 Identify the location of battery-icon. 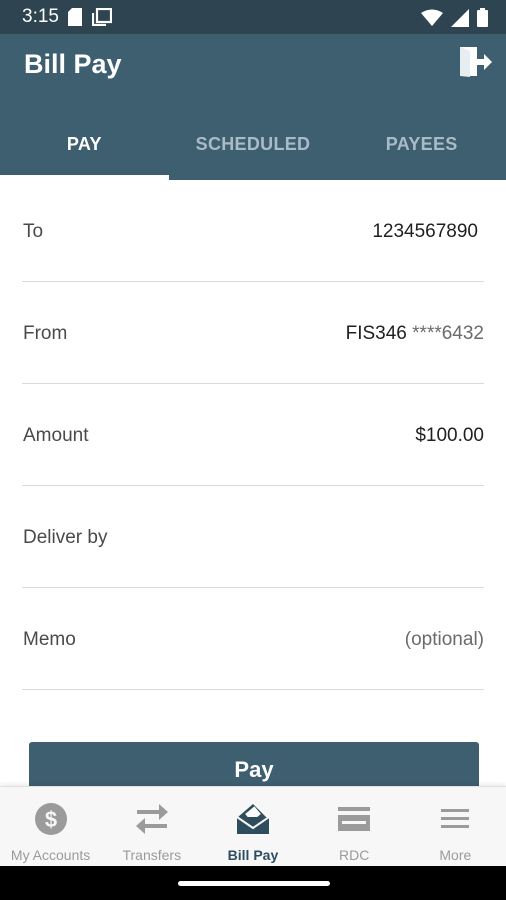
(482, 17).